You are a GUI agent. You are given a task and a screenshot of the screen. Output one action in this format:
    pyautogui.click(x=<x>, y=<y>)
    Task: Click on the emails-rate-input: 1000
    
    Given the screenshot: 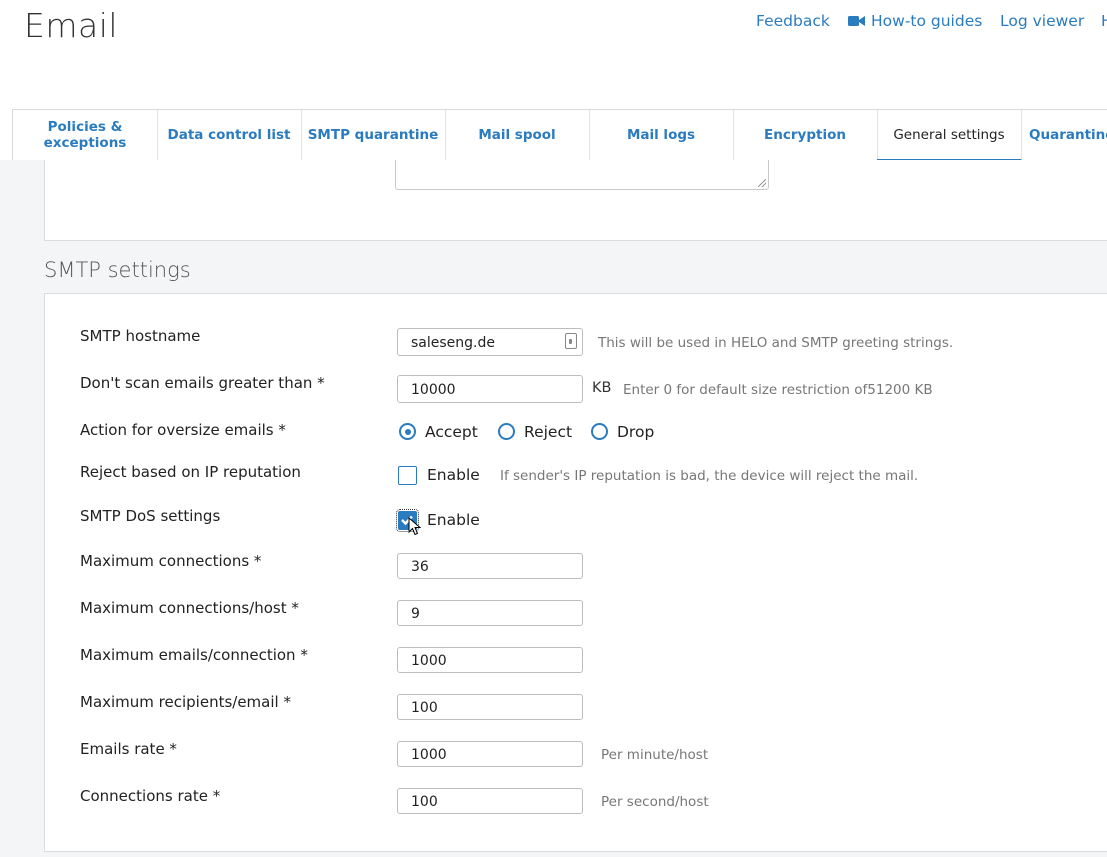 What is the action you would take?
    pyautogui.click(x=490, y=754)
    